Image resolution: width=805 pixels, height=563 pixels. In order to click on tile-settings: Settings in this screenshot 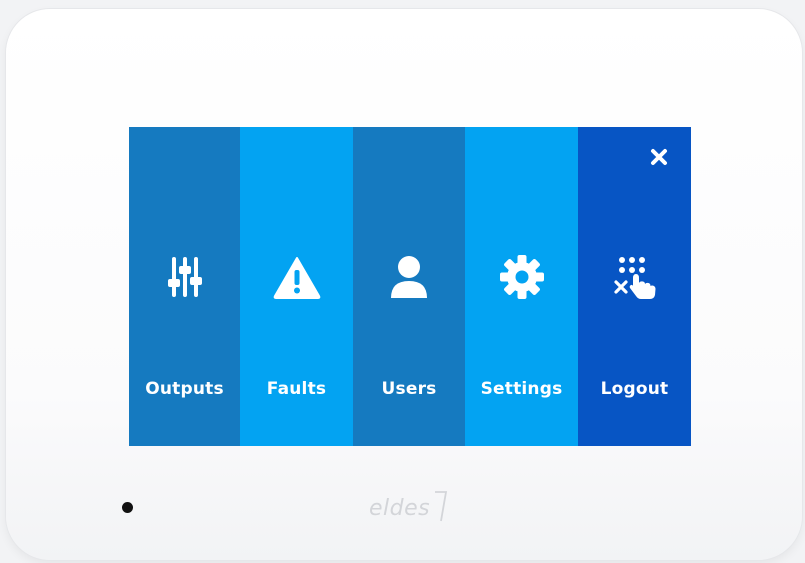, I will do `click(521, 286)`.